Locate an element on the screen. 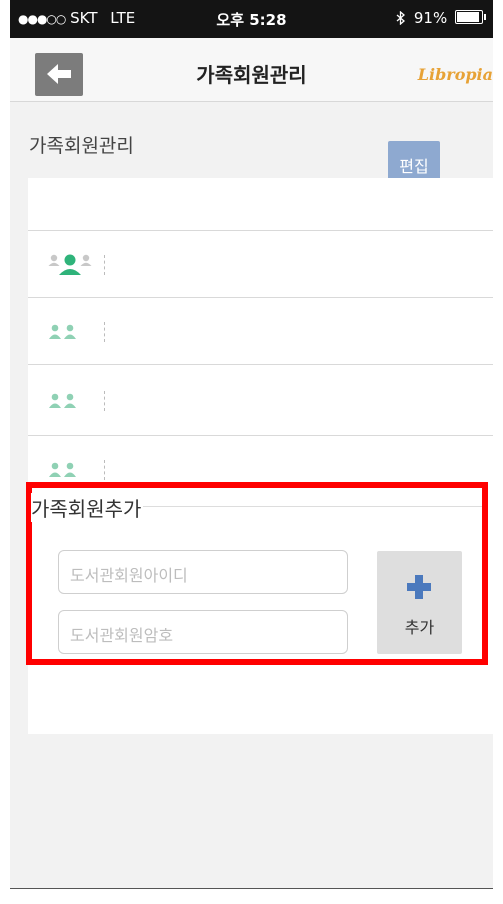  section-title: 가족회원관리 is located at coordinates (81, 146).